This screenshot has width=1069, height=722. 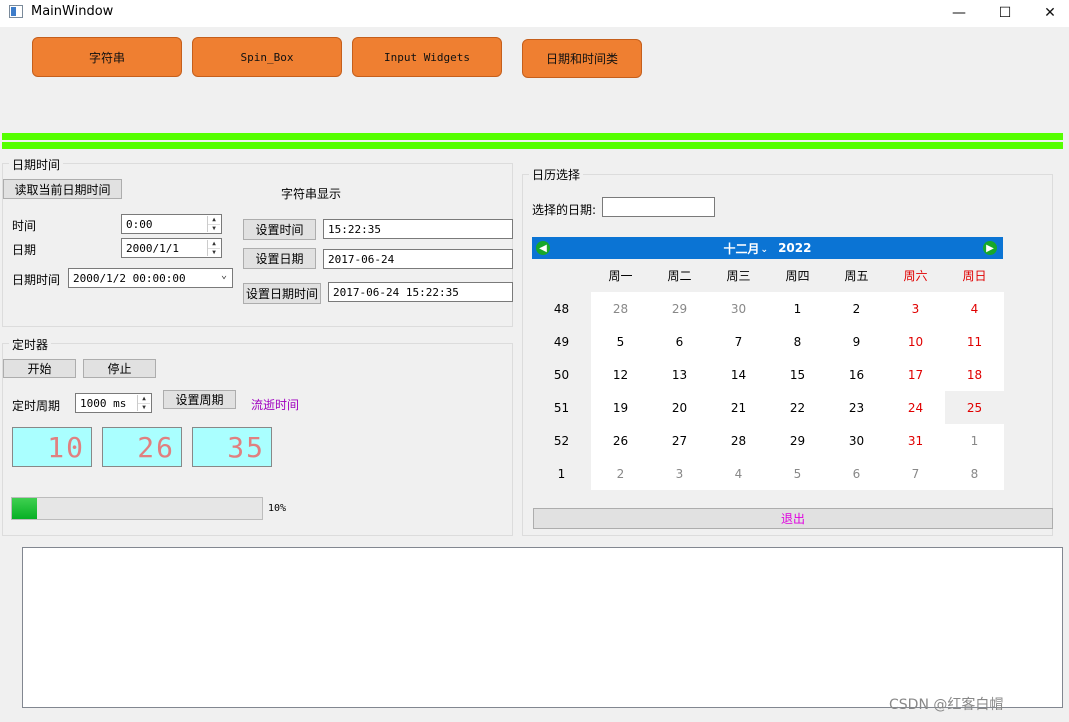 What do you see at coordinates (224, 275) in the screenshot?
I see `chevron-down-icon: ⌄` at bounding box center [224, 275].